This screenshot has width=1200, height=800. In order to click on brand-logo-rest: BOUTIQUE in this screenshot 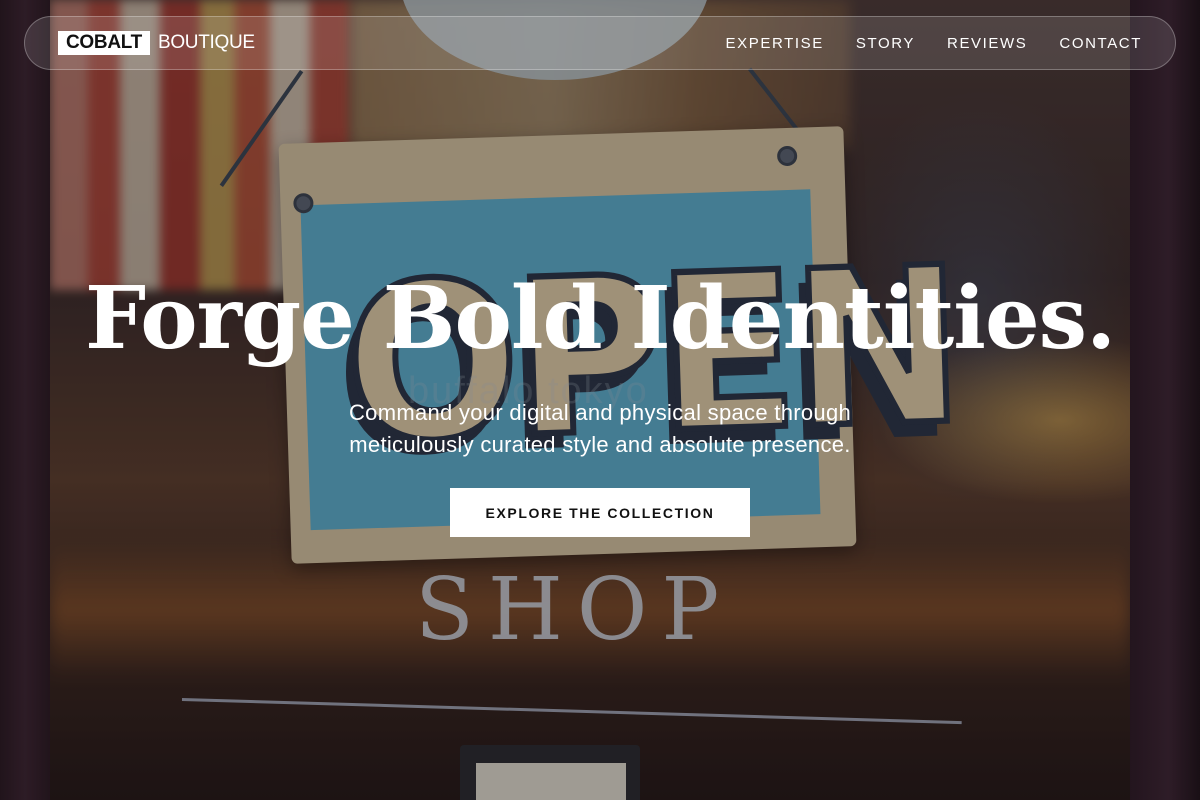, I will do `click(206, 42)`.